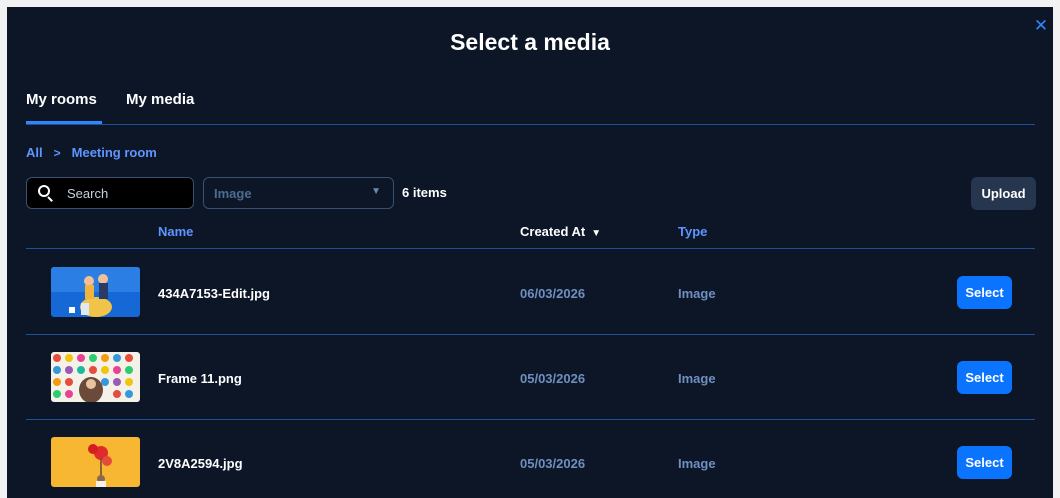  I want to click on upload-button: Upload, so click(1003, 193).